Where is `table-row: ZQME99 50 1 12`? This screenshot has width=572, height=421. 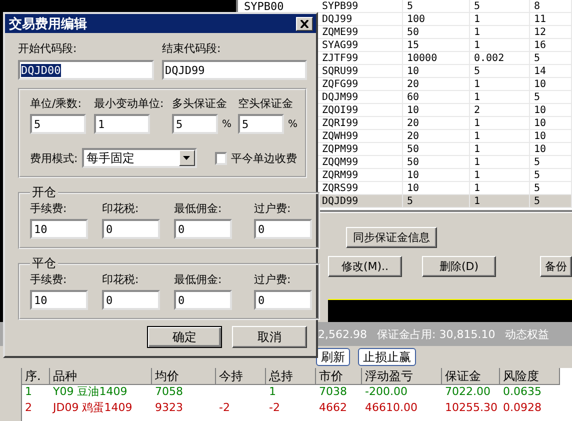
table-row: ZQME99 50 1 12 is located at coordinates (445, 32).